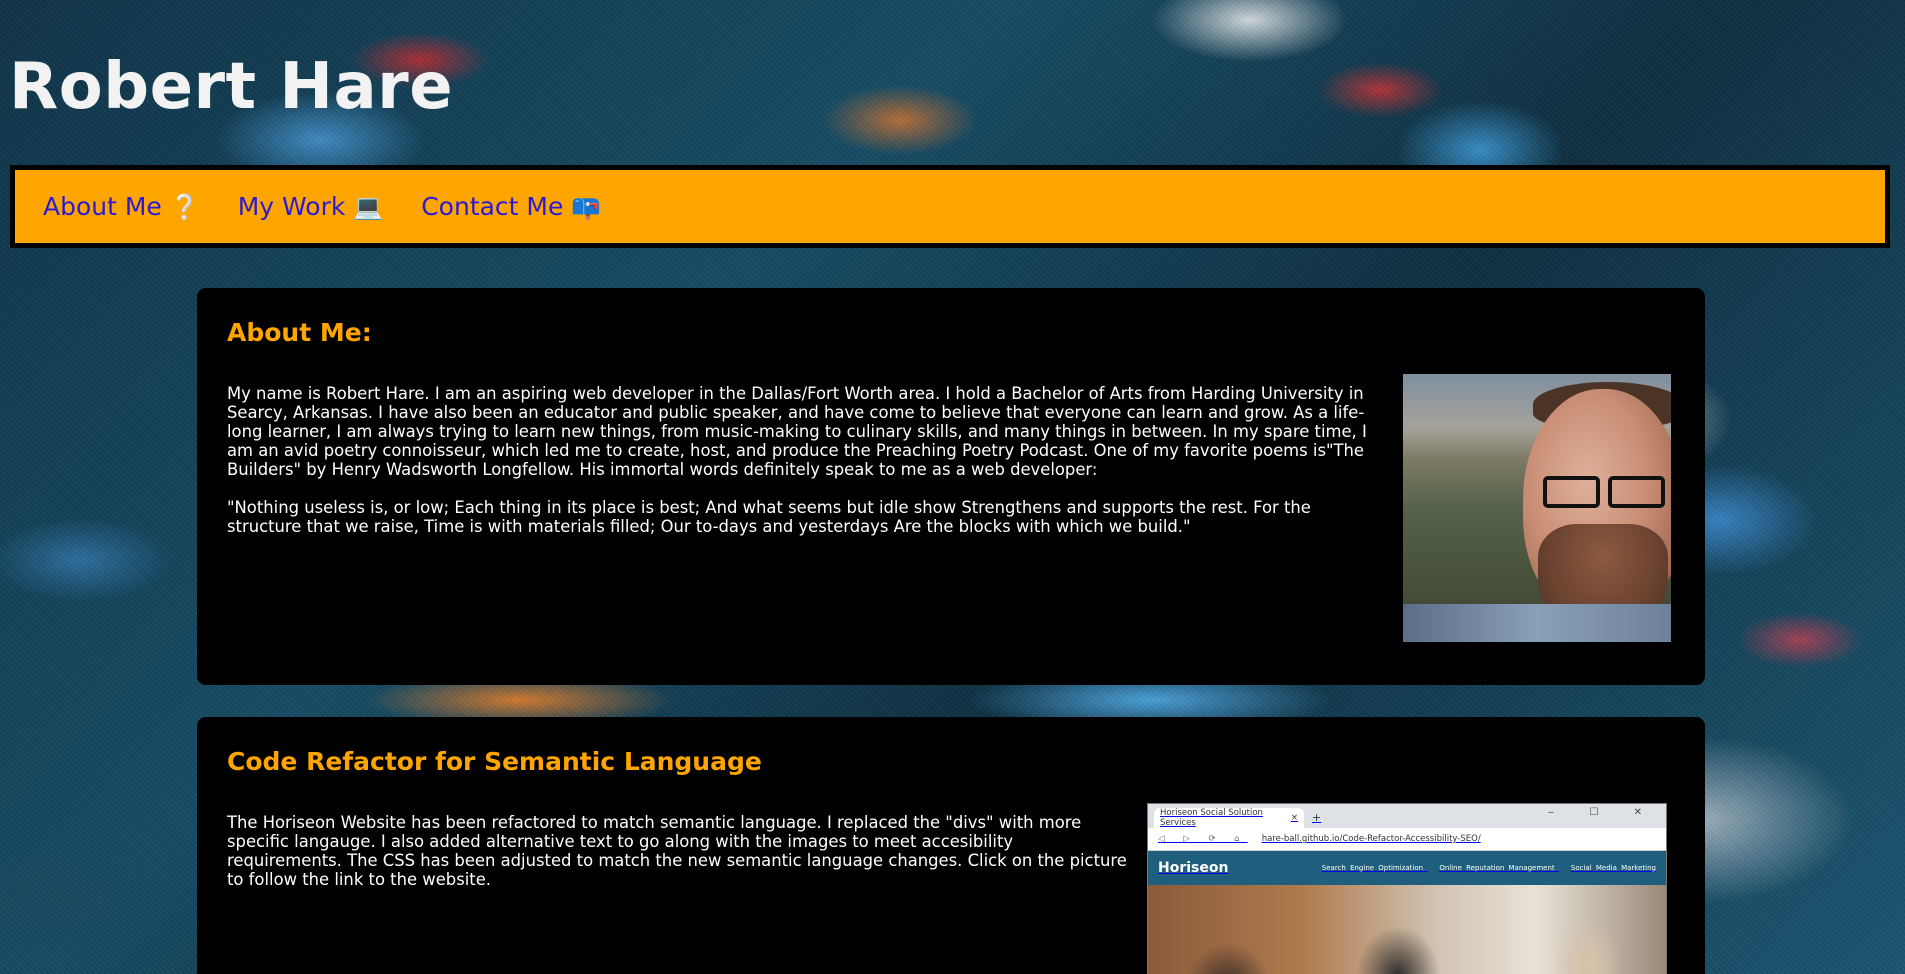  What do you see at coordinates (1407, 929) in the screenshot?
I see `site-hero-photo` at bounding box center [1407, 929].